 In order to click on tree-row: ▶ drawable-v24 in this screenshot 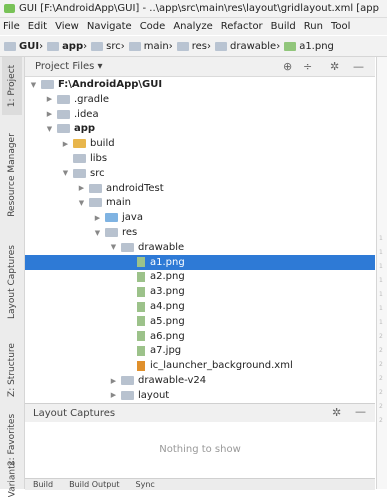, I will do `click(200, 380)`.